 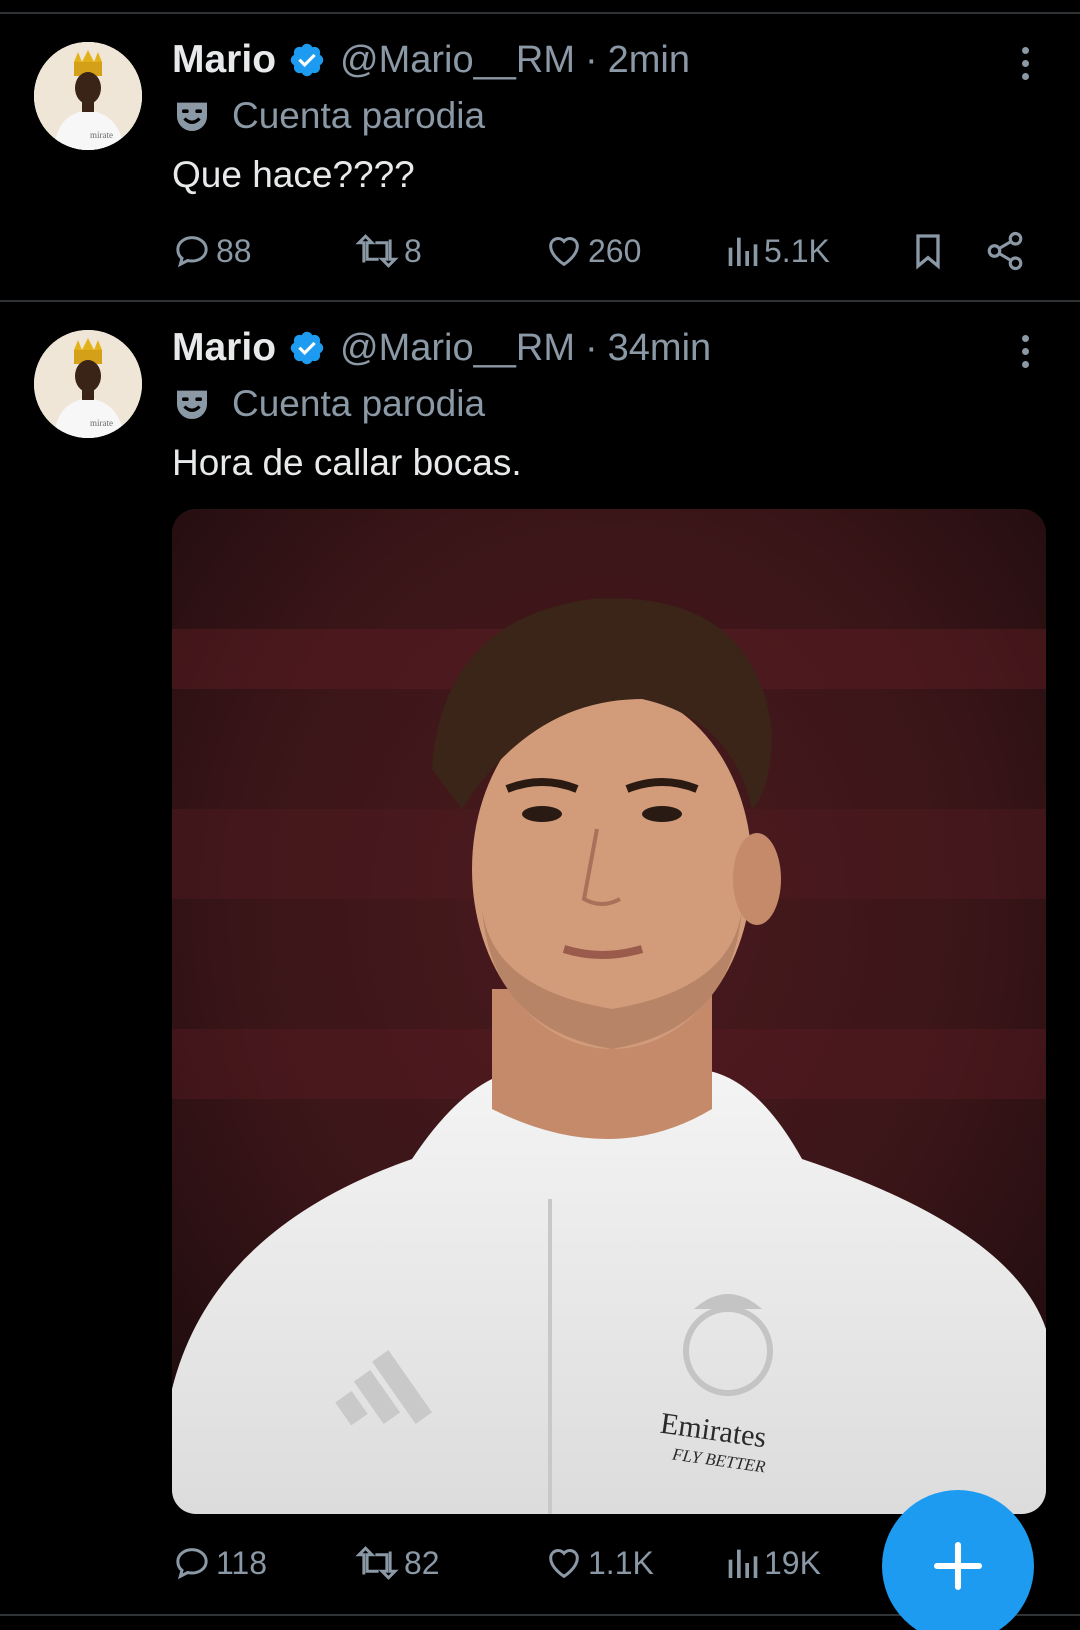 I want to click on avatar: mirate, so click(x=88, y=384).